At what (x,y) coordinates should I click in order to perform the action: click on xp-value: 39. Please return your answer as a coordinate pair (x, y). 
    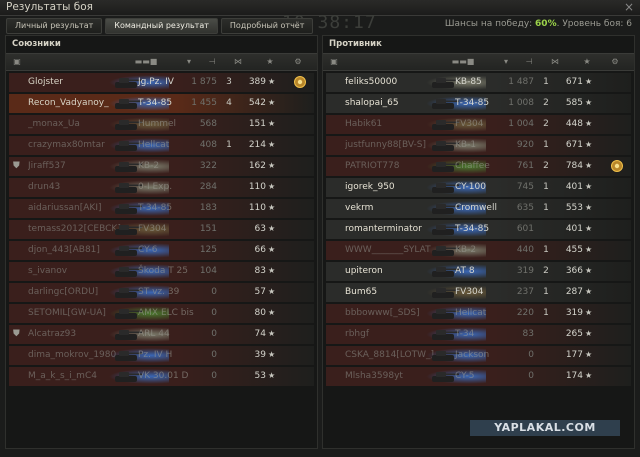
    Looking at the image, I should click on (260, 355).